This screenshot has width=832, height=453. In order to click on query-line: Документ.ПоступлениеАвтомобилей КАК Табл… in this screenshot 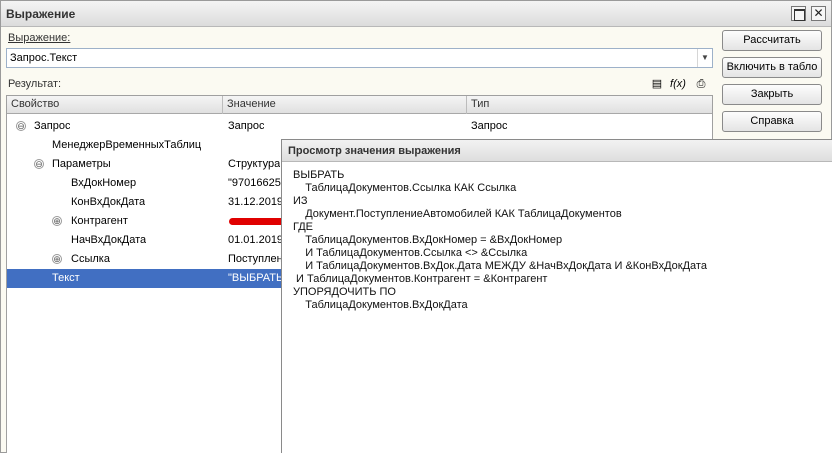, I will do `click(457, 214)`.